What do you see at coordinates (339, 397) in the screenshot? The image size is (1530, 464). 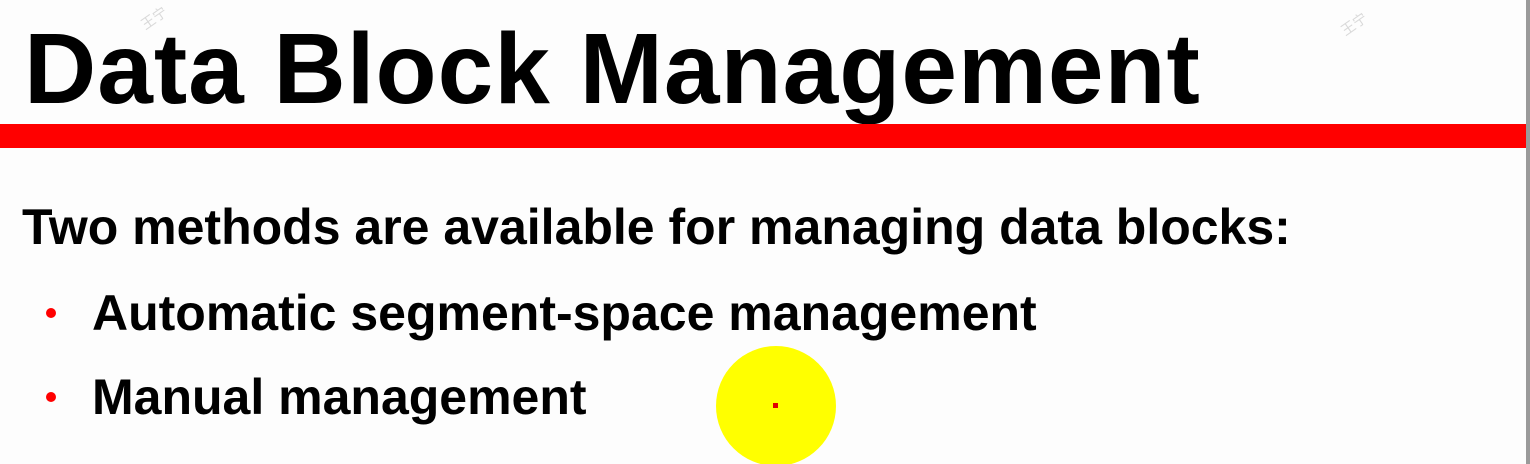 I see `bullet-text: Manual management` at bounding box center [339, 397].